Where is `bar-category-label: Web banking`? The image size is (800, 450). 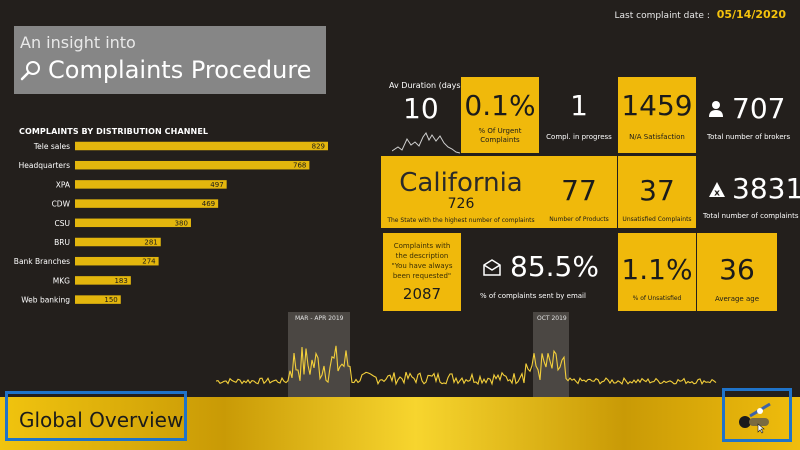
bar-category-label: Web banking is located at coordinates (45, 300).